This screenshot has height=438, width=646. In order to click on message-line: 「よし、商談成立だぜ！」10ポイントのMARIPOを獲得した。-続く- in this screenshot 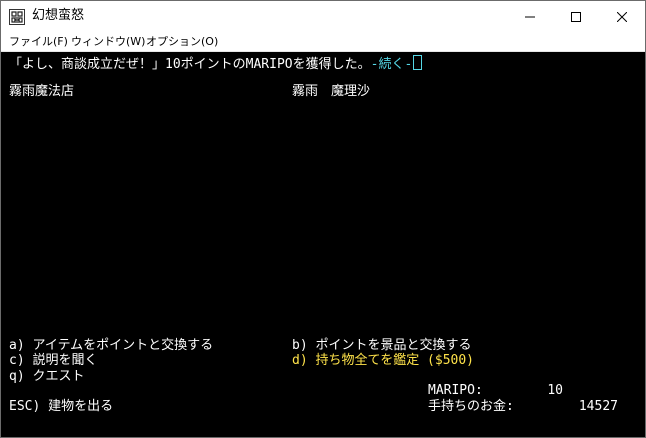, I will do `click(216, 64)`.